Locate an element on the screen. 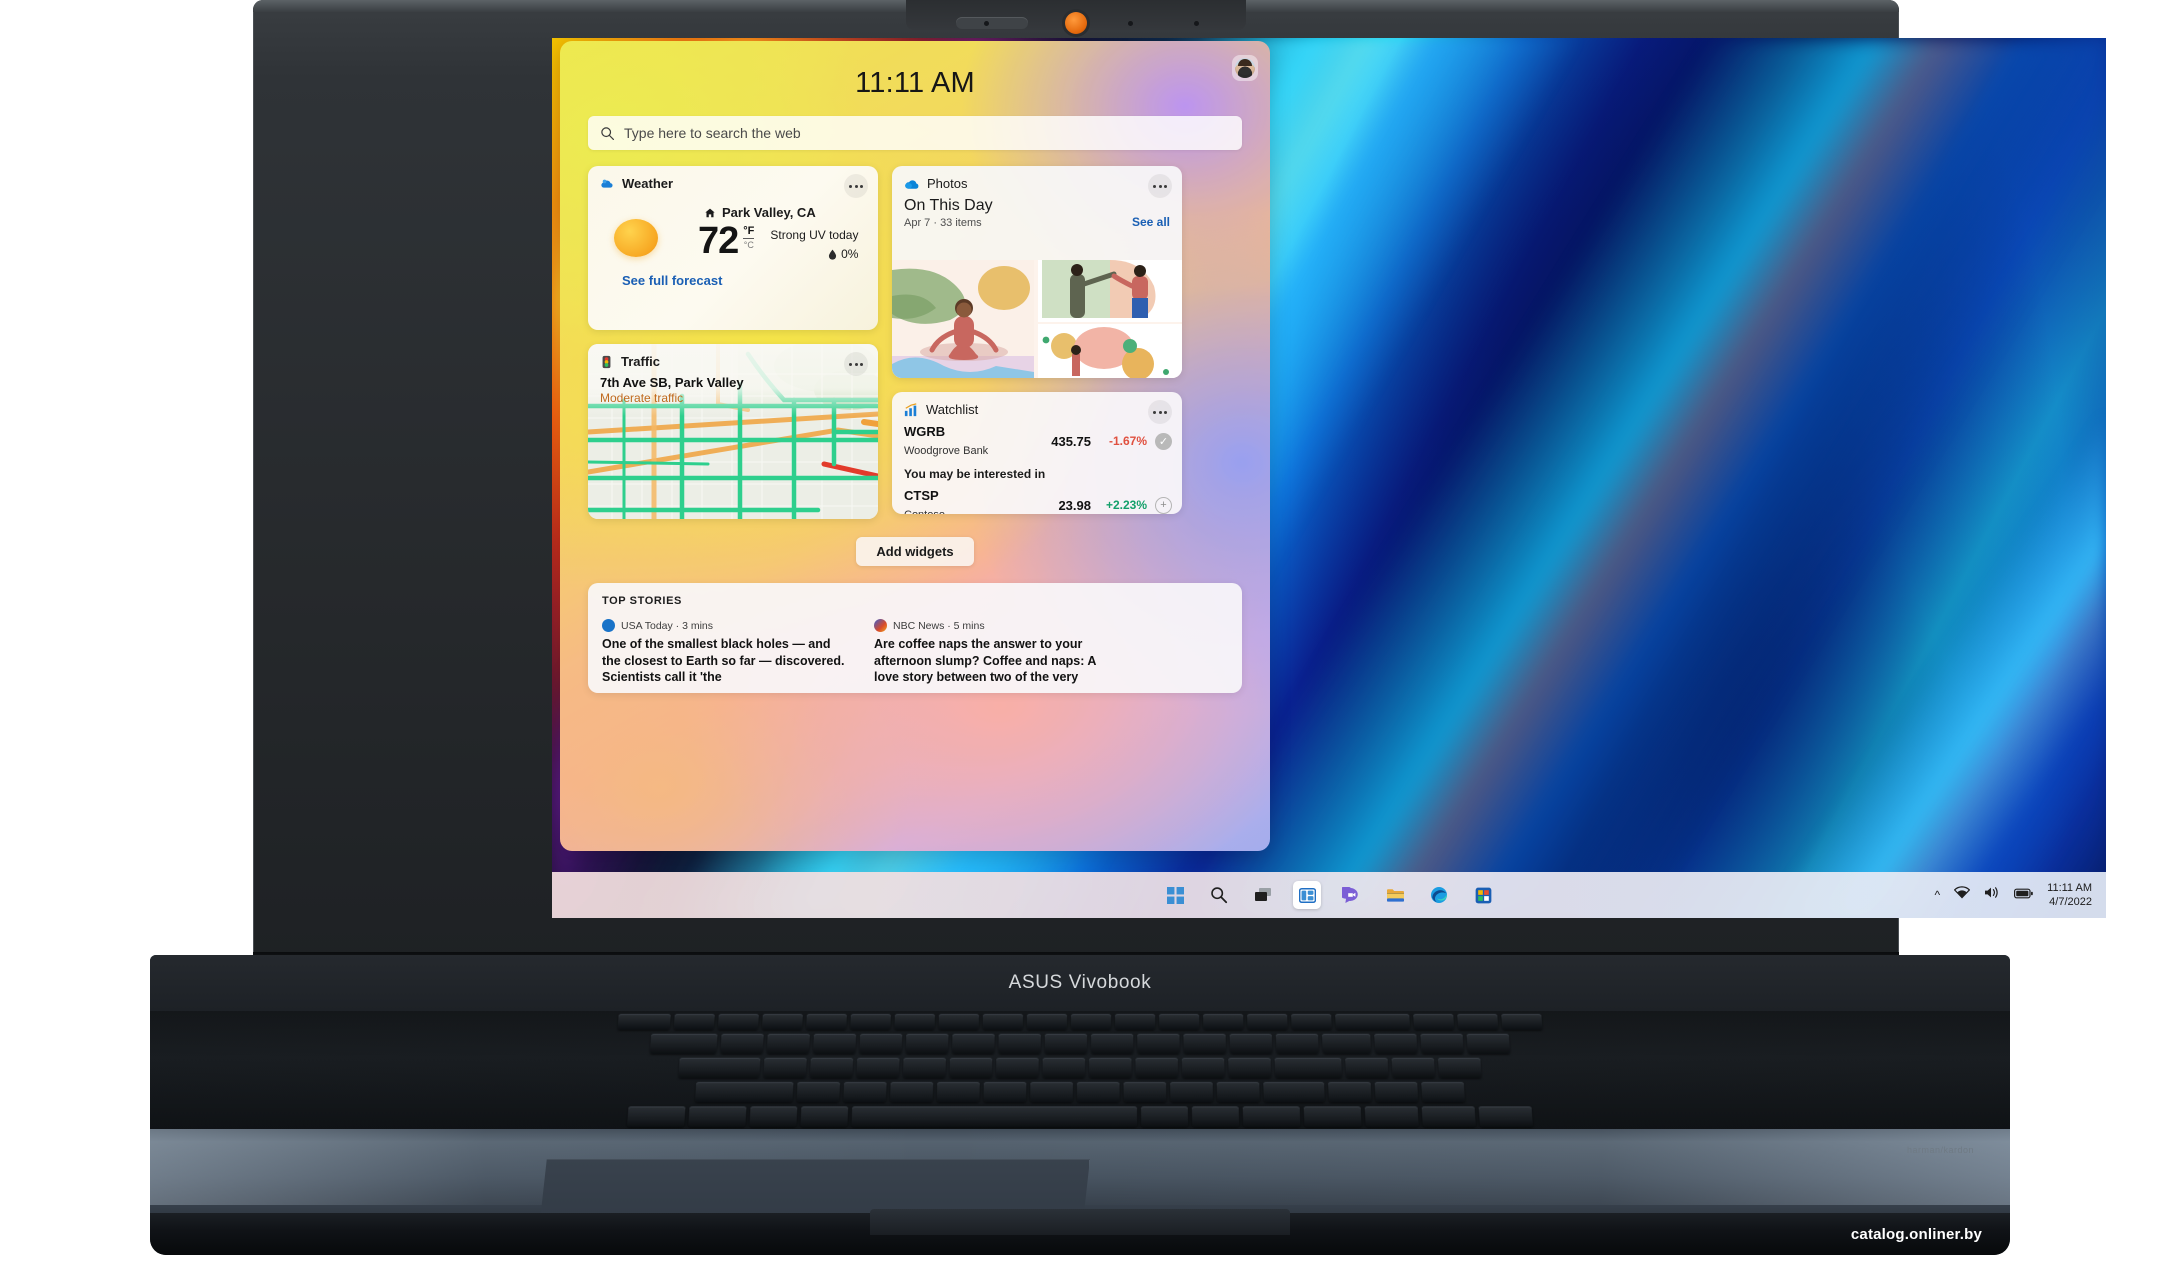 The height and width of the screenshot is (1286, 2160). weather-more-button is located at coordinates (856, 186).